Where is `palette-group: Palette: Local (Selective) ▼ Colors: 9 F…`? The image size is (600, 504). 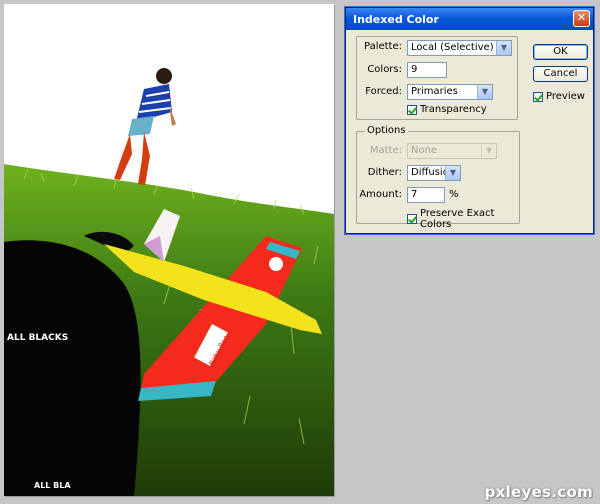
palette-group: Palette: Local (Selective) ▼ Colors: 9 F… is located at coordinates (437, 78).